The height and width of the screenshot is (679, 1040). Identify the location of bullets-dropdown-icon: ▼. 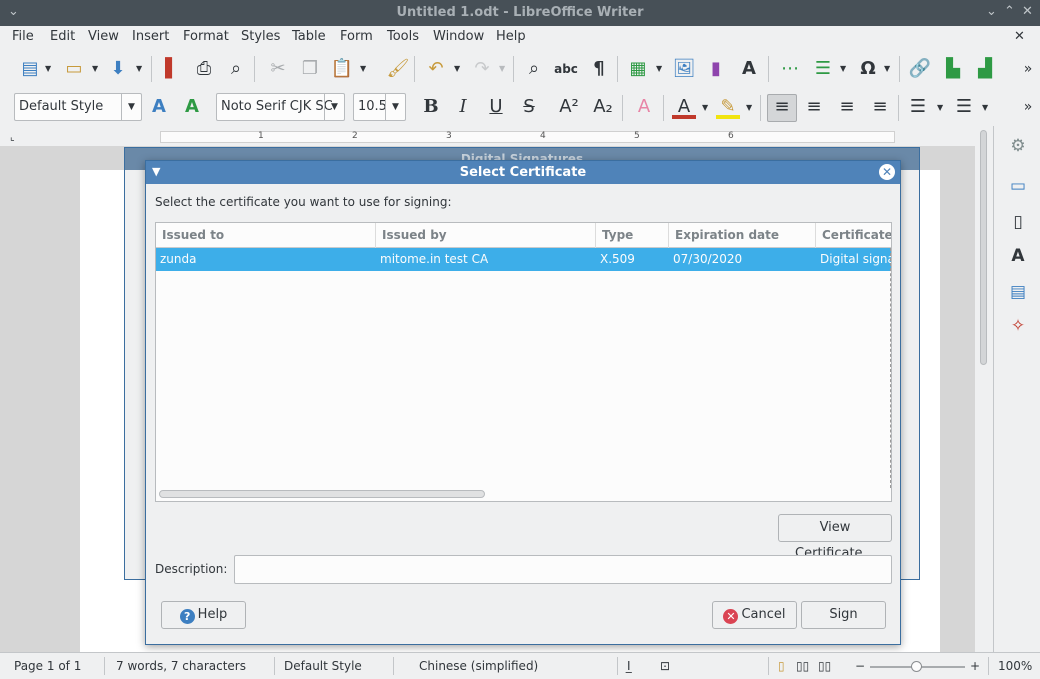
(940, 107).